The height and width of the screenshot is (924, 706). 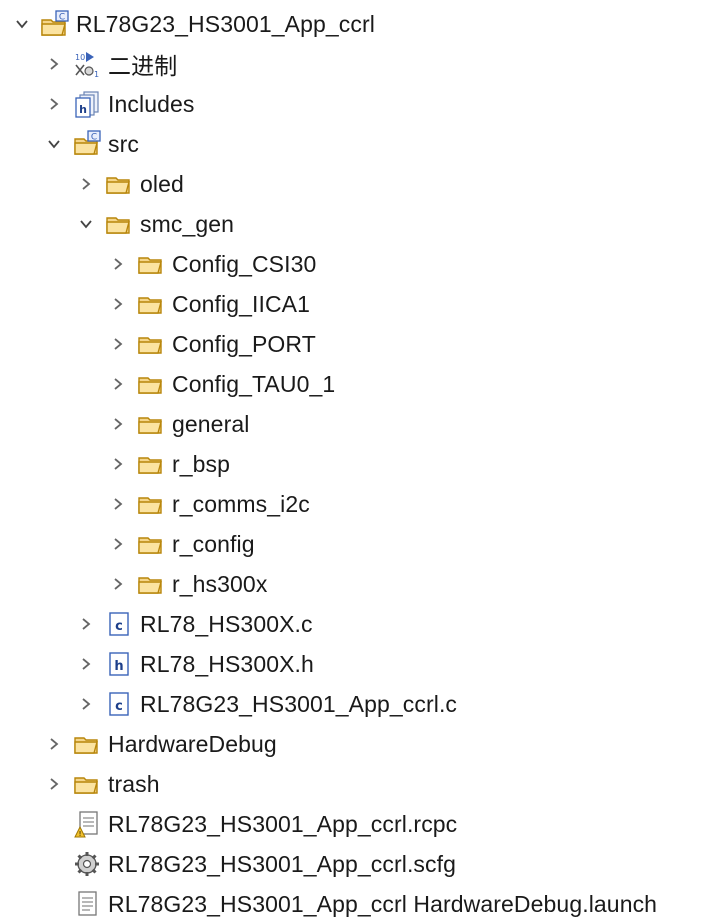 I want to click on launch-file-icon, so click(x=87, y=904).